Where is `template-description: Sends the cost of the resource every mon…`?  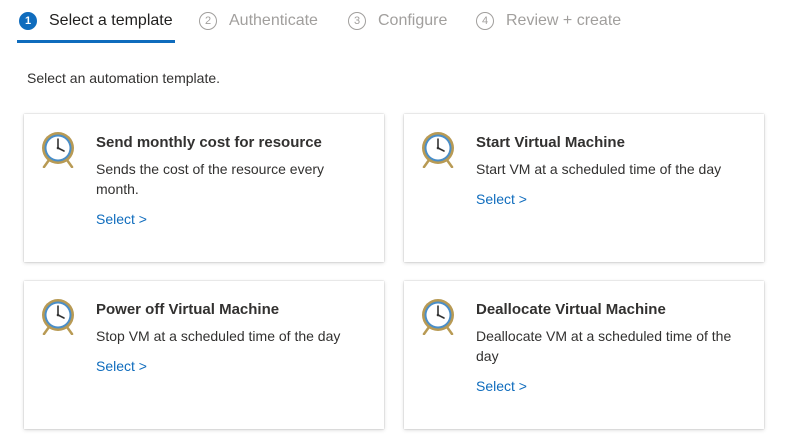
template-description: Sends the cost of the resource every mon… is located at coordinates (210, 179).